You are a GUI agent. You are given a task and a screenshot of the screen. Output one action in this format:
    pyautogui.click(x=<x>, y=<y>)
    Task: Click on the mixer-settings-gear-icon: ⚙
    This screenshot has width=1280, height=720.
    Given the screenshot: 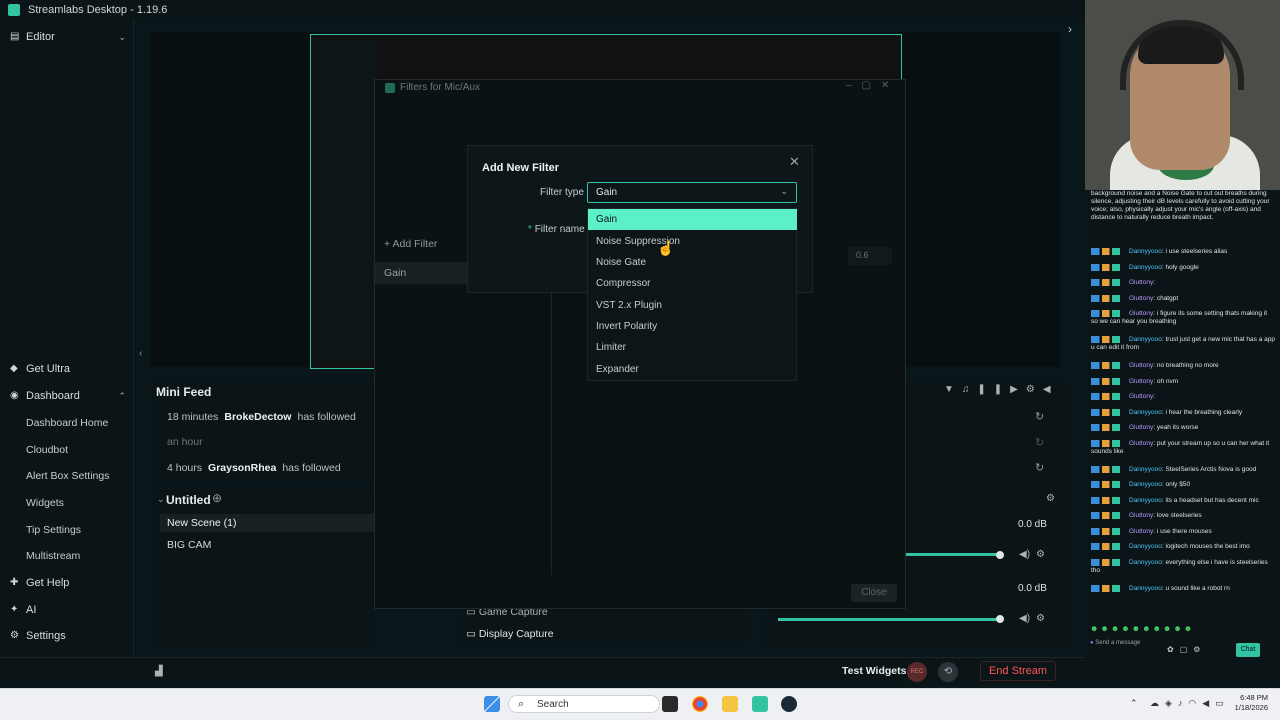 What is the action you would take?
    pyautogui.click(x=1050, y=498)
    